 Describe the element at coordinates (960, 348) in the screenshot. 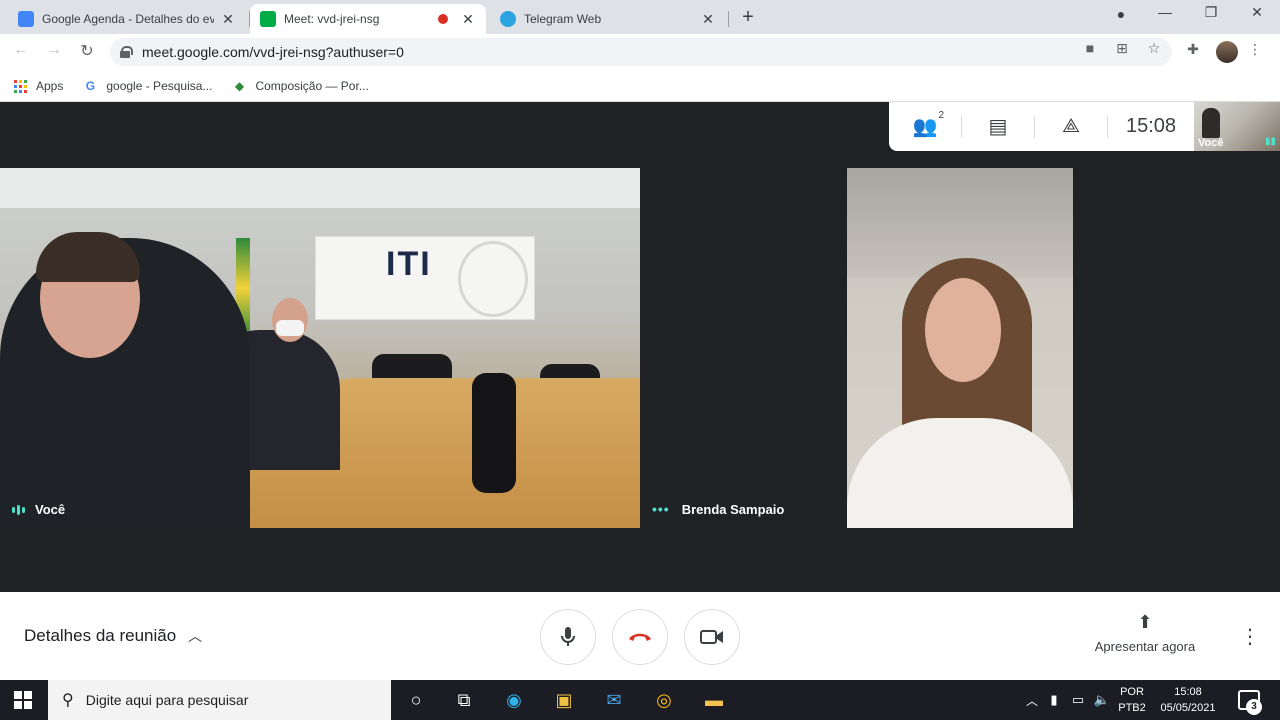

I see `participant-video-brenda` at that location.